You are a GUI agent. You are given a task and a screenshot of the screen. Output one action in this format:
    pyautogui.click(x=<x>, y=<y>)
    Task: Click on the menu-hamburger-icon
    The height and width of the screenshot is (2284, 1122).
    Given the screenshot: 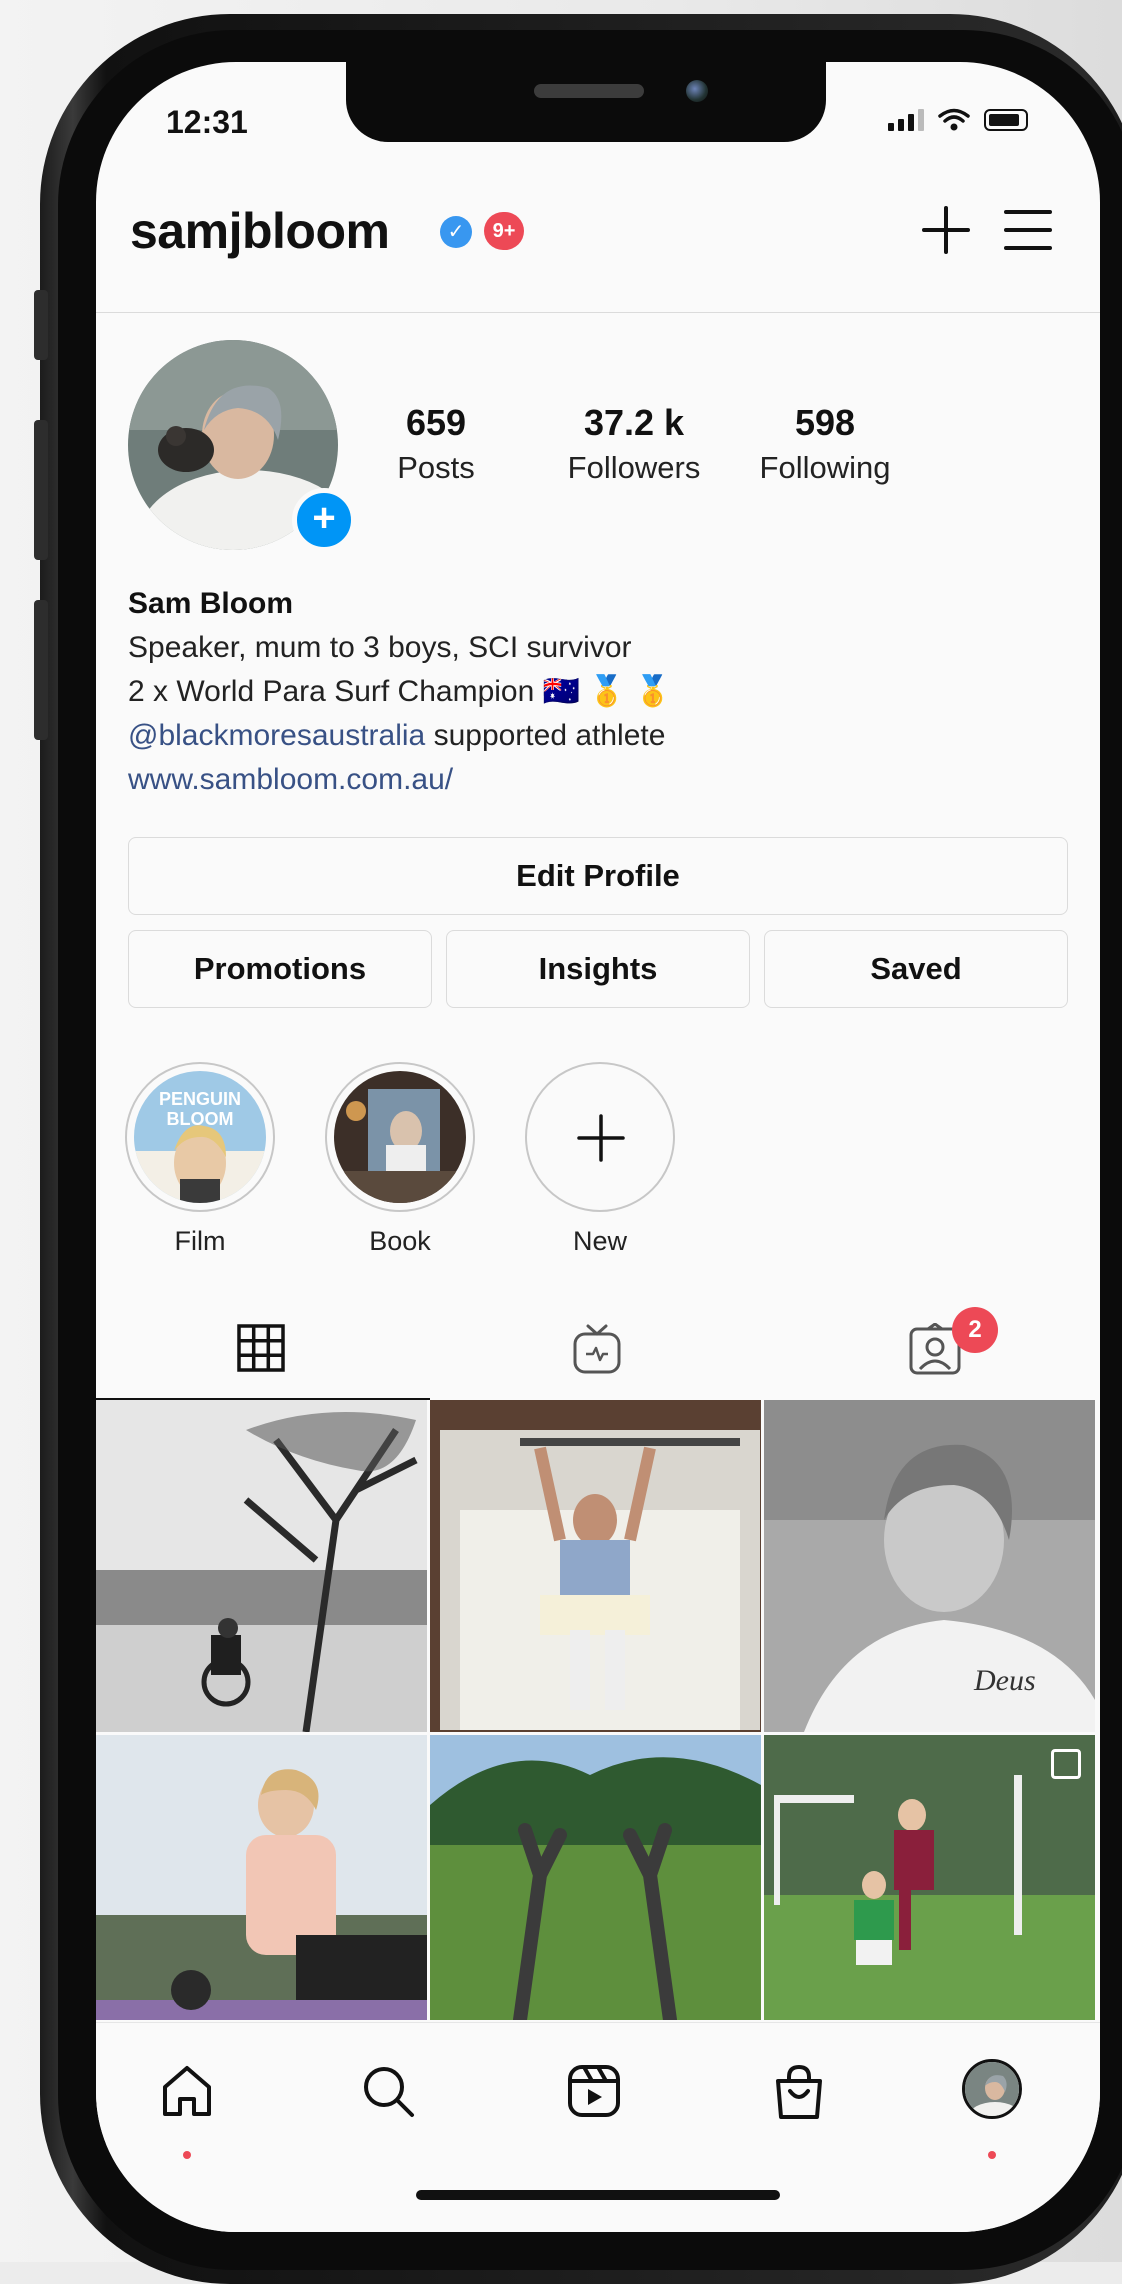 What is the action you would take?
    pyautogui.click(x=1028, y=230)
    